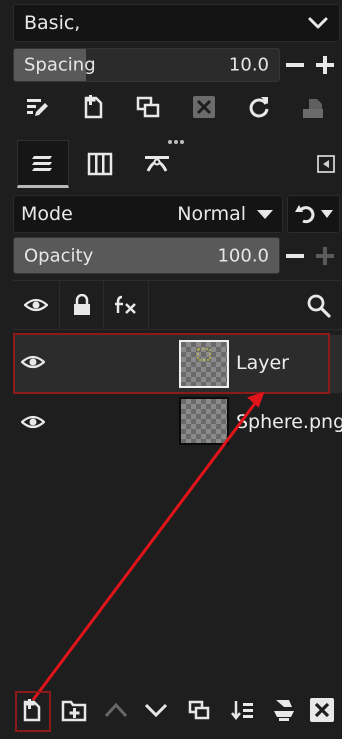 The image size is (342, 739). I want to click on anchor-icon, so click(284, 710).